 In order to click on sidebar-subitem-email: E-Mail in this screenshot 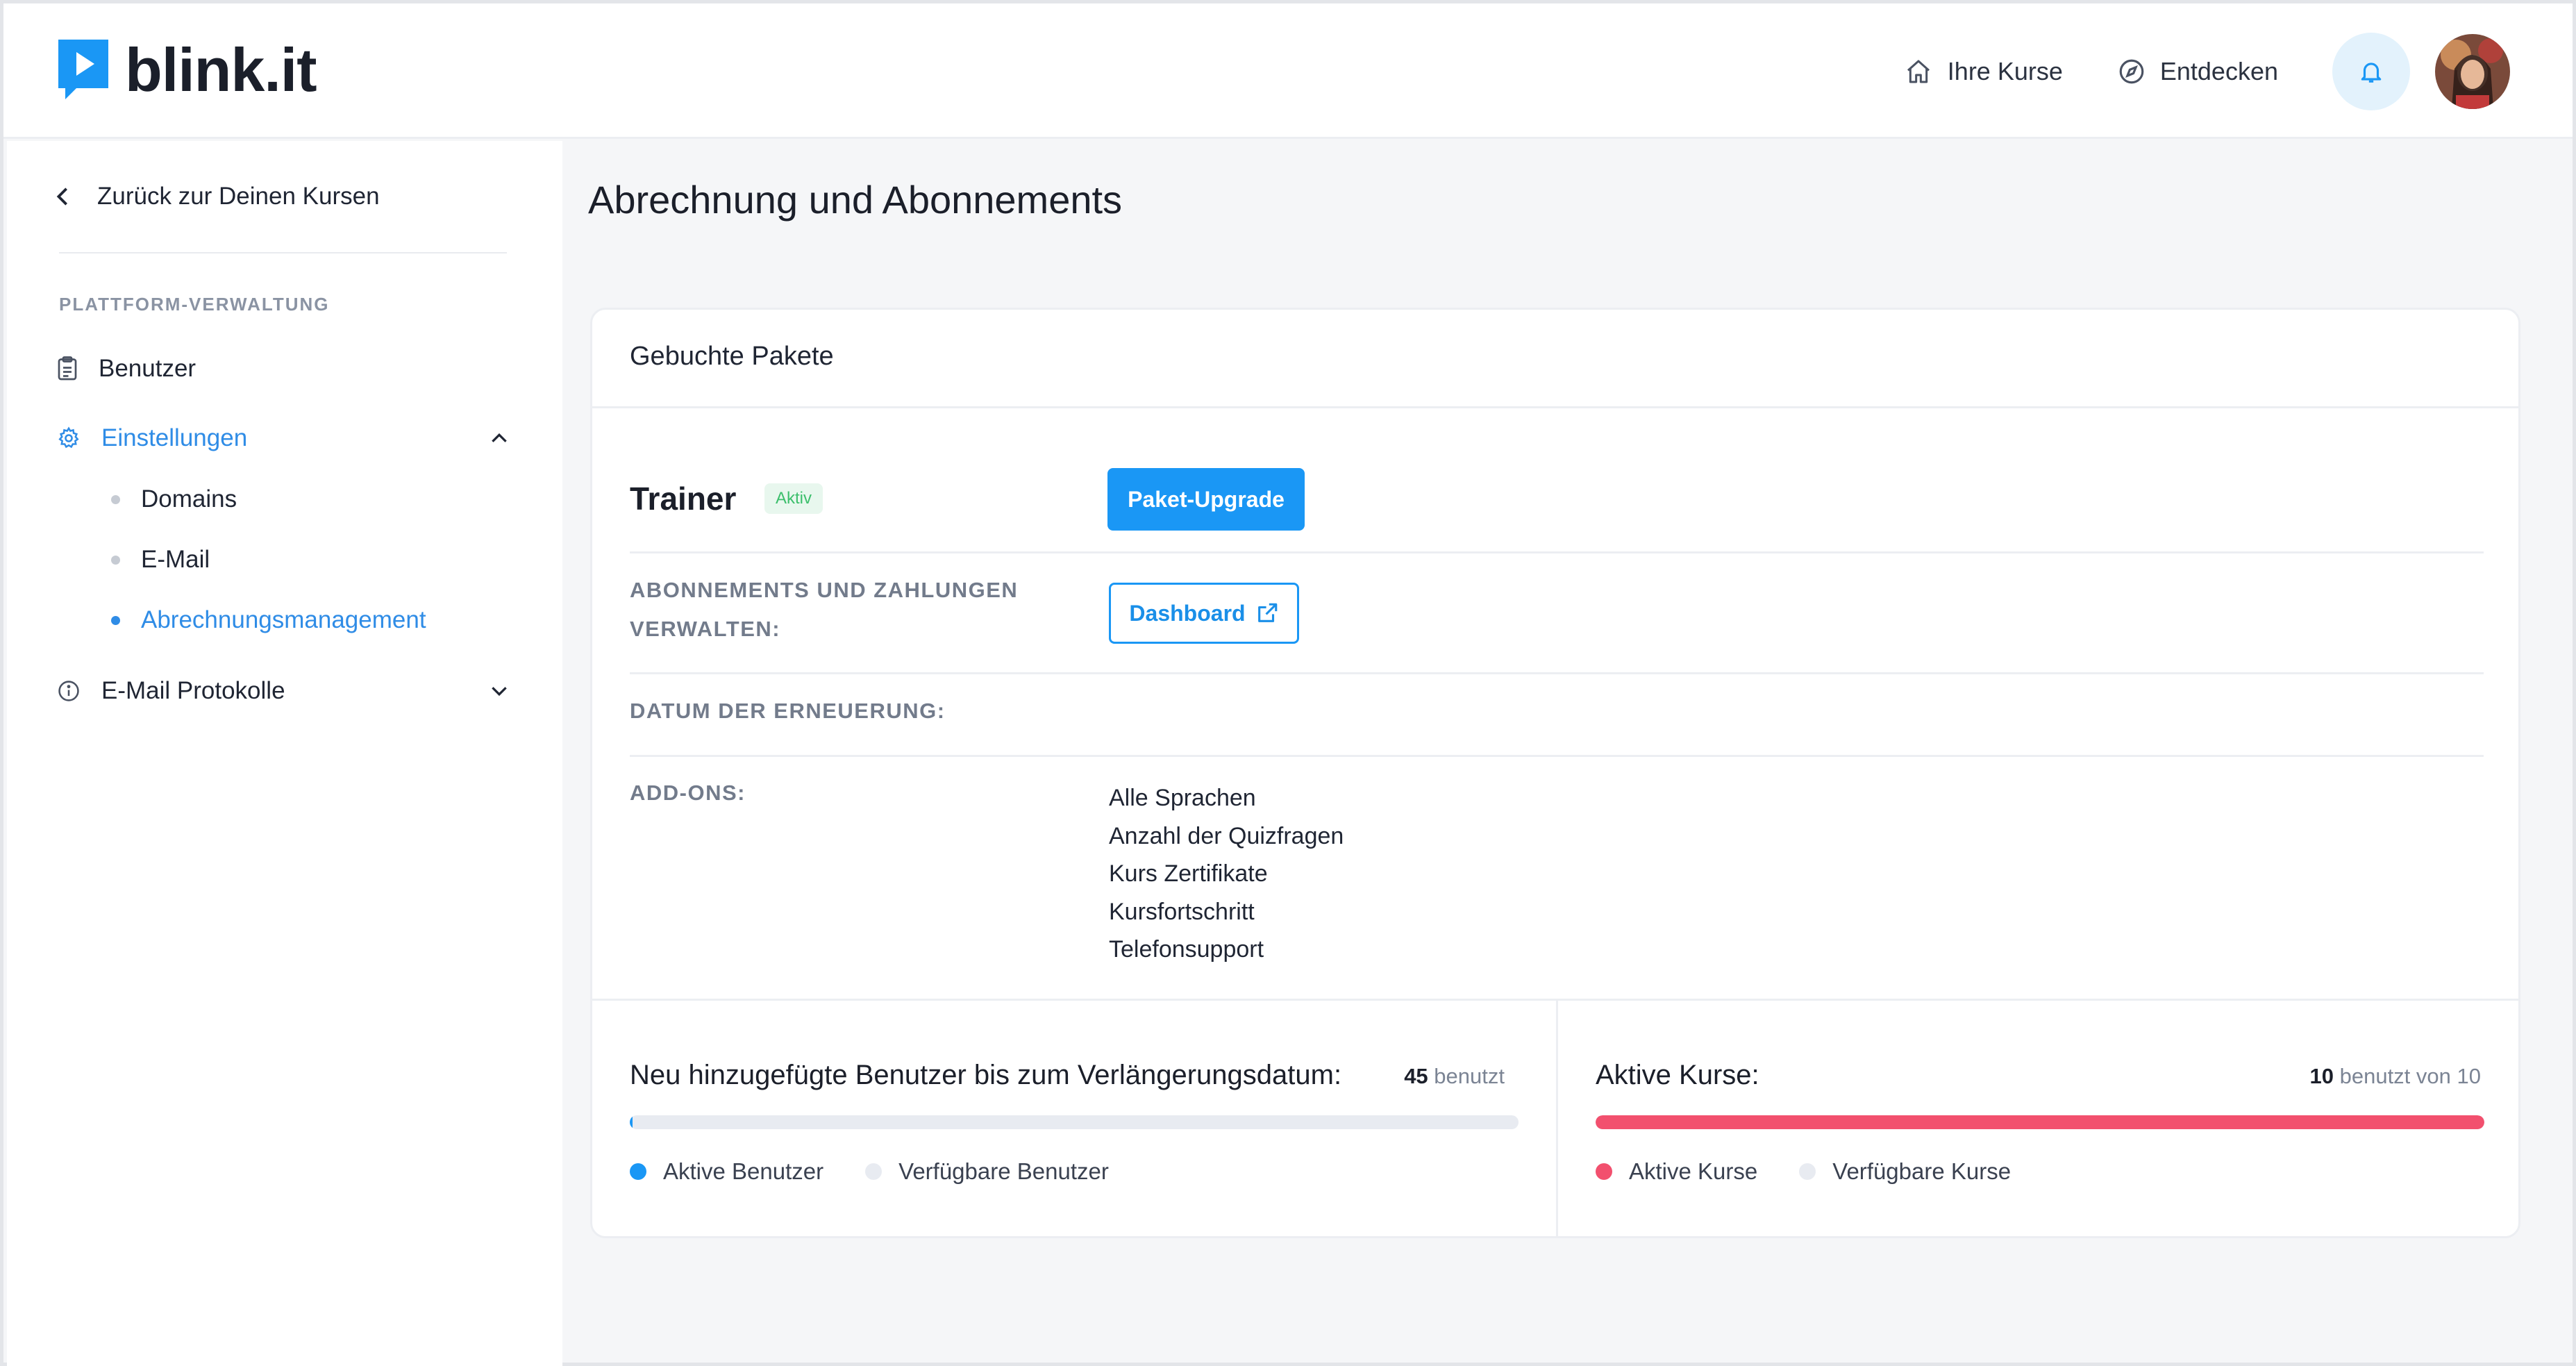, I will do `click(160, 560)`.